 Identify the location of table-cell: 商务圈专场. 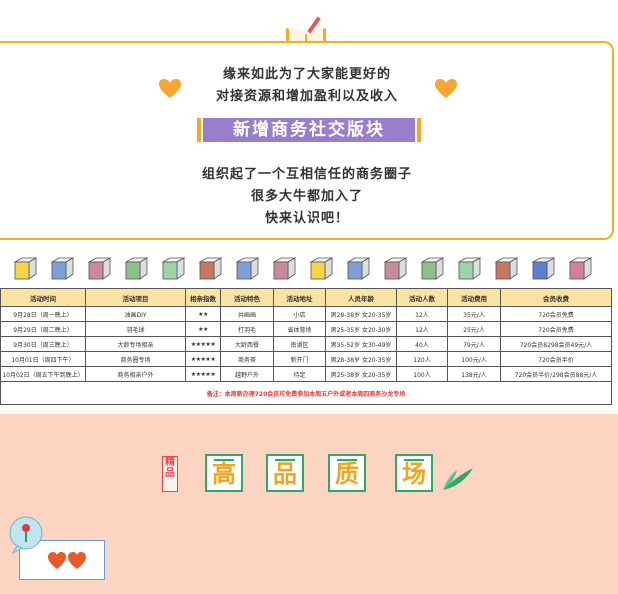
(135, 359).